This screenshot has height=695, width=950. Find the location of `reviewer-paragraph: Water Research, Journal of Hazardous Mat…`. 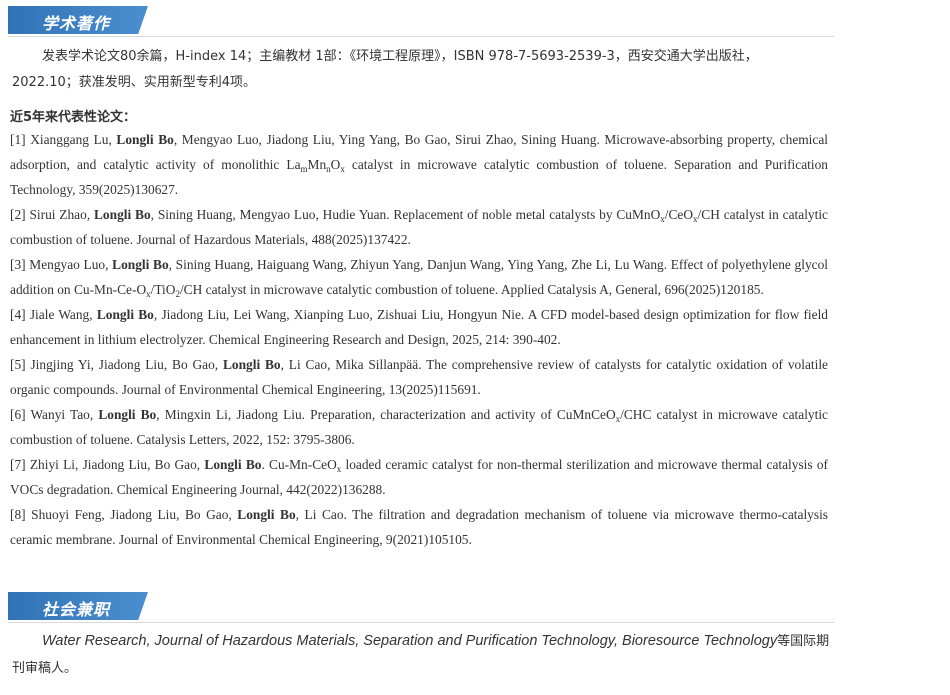

reviewer-paragraph: Water Research, Journal of Hazardous Mat… is located at coordinates (421, 655).